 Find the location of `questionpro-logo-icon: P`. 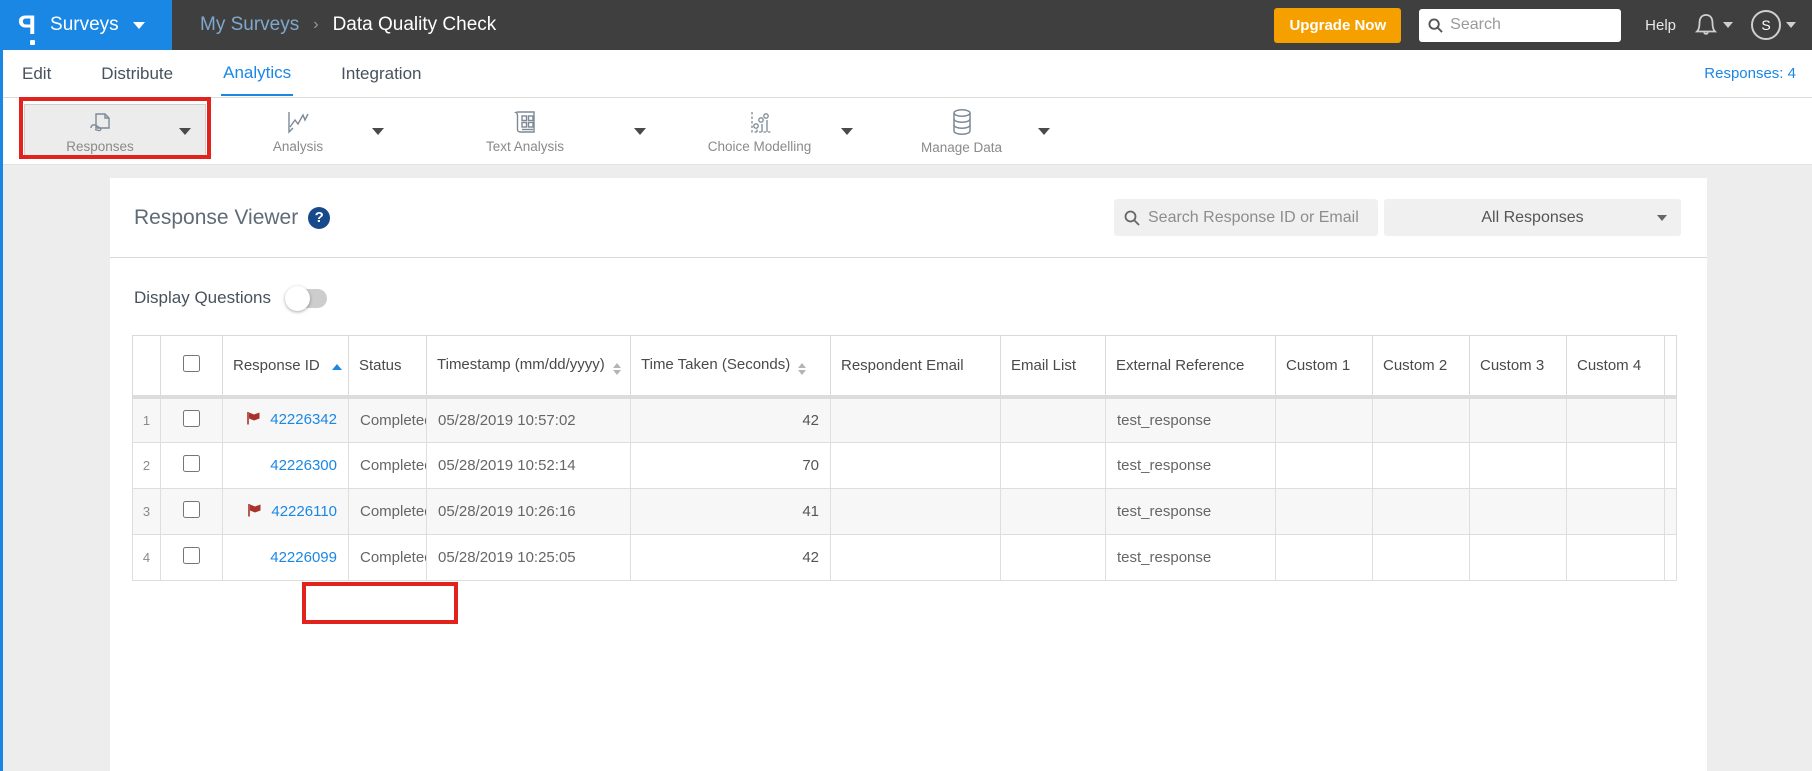

questionpro-logo-icon: P is located at coordinates (27, 27).